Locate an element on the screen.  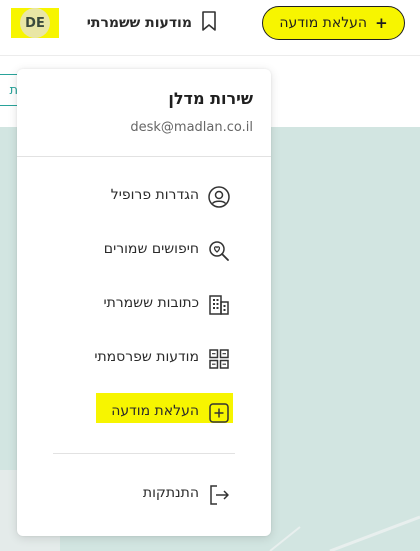
user-avatar: DE is located at coordinates (35, 23).